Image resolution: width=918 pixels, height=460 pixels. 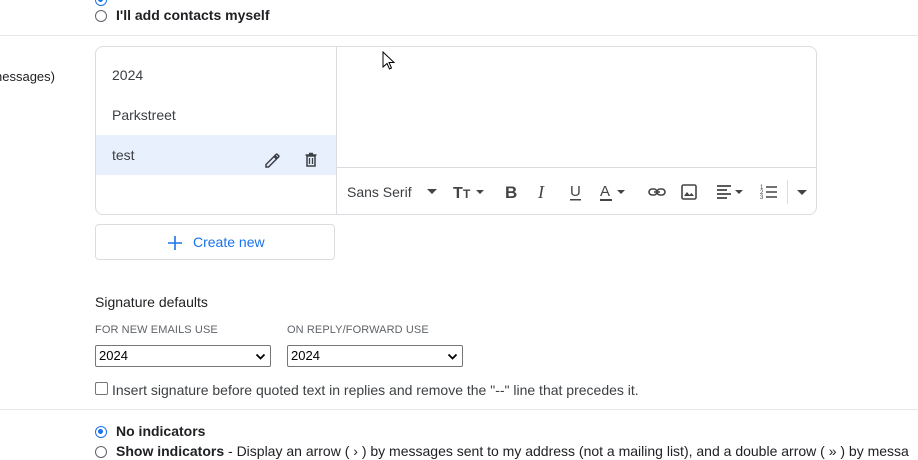 What do you see at coordinates (389, 60) in the screenshot?
I see `mouse-cursor-icon` at bounding box center [389, 60].